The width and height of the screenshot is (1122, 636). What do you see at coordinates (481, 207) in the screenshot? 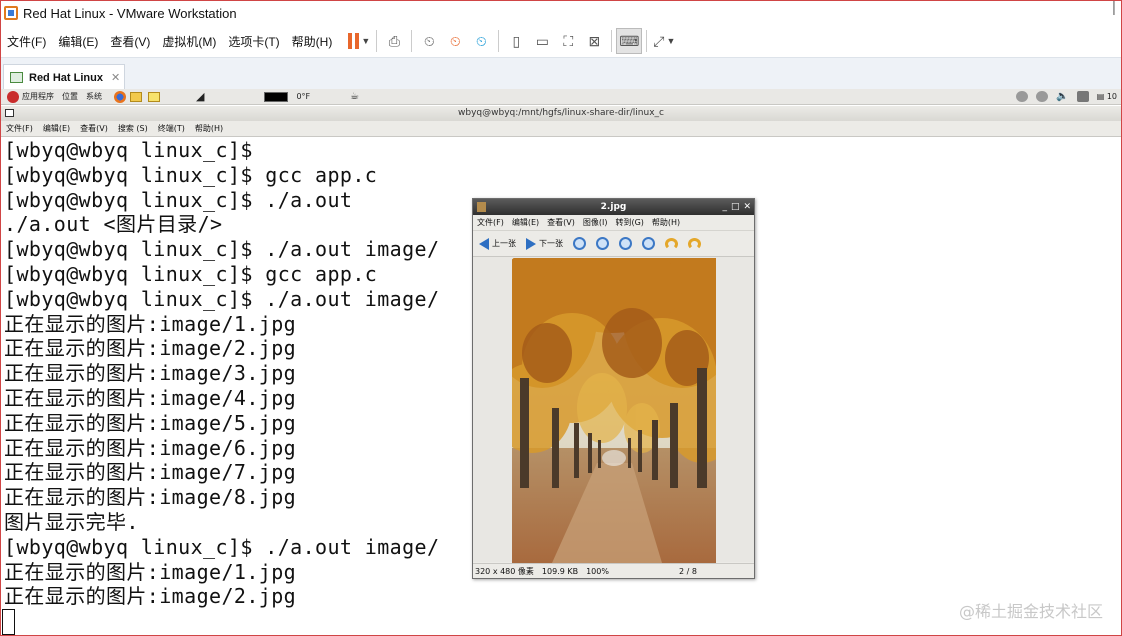
I see `image-file-icon` at bounding box center [481, 207].